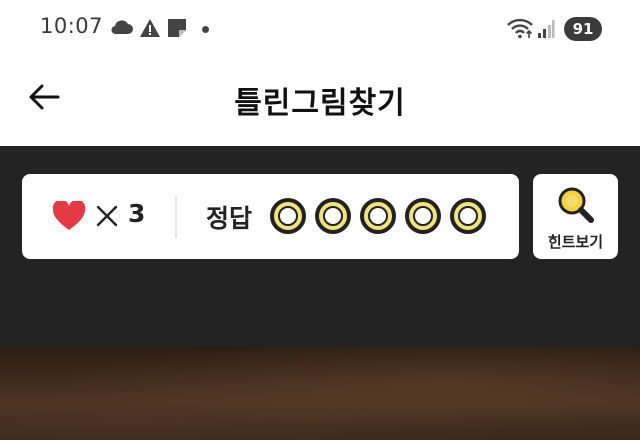 The height and width of the screenshot is (440, 640). Describe the element at coordinates (575, 242) in the screenshot. I see `hint-label: 힌트보기` at that location.